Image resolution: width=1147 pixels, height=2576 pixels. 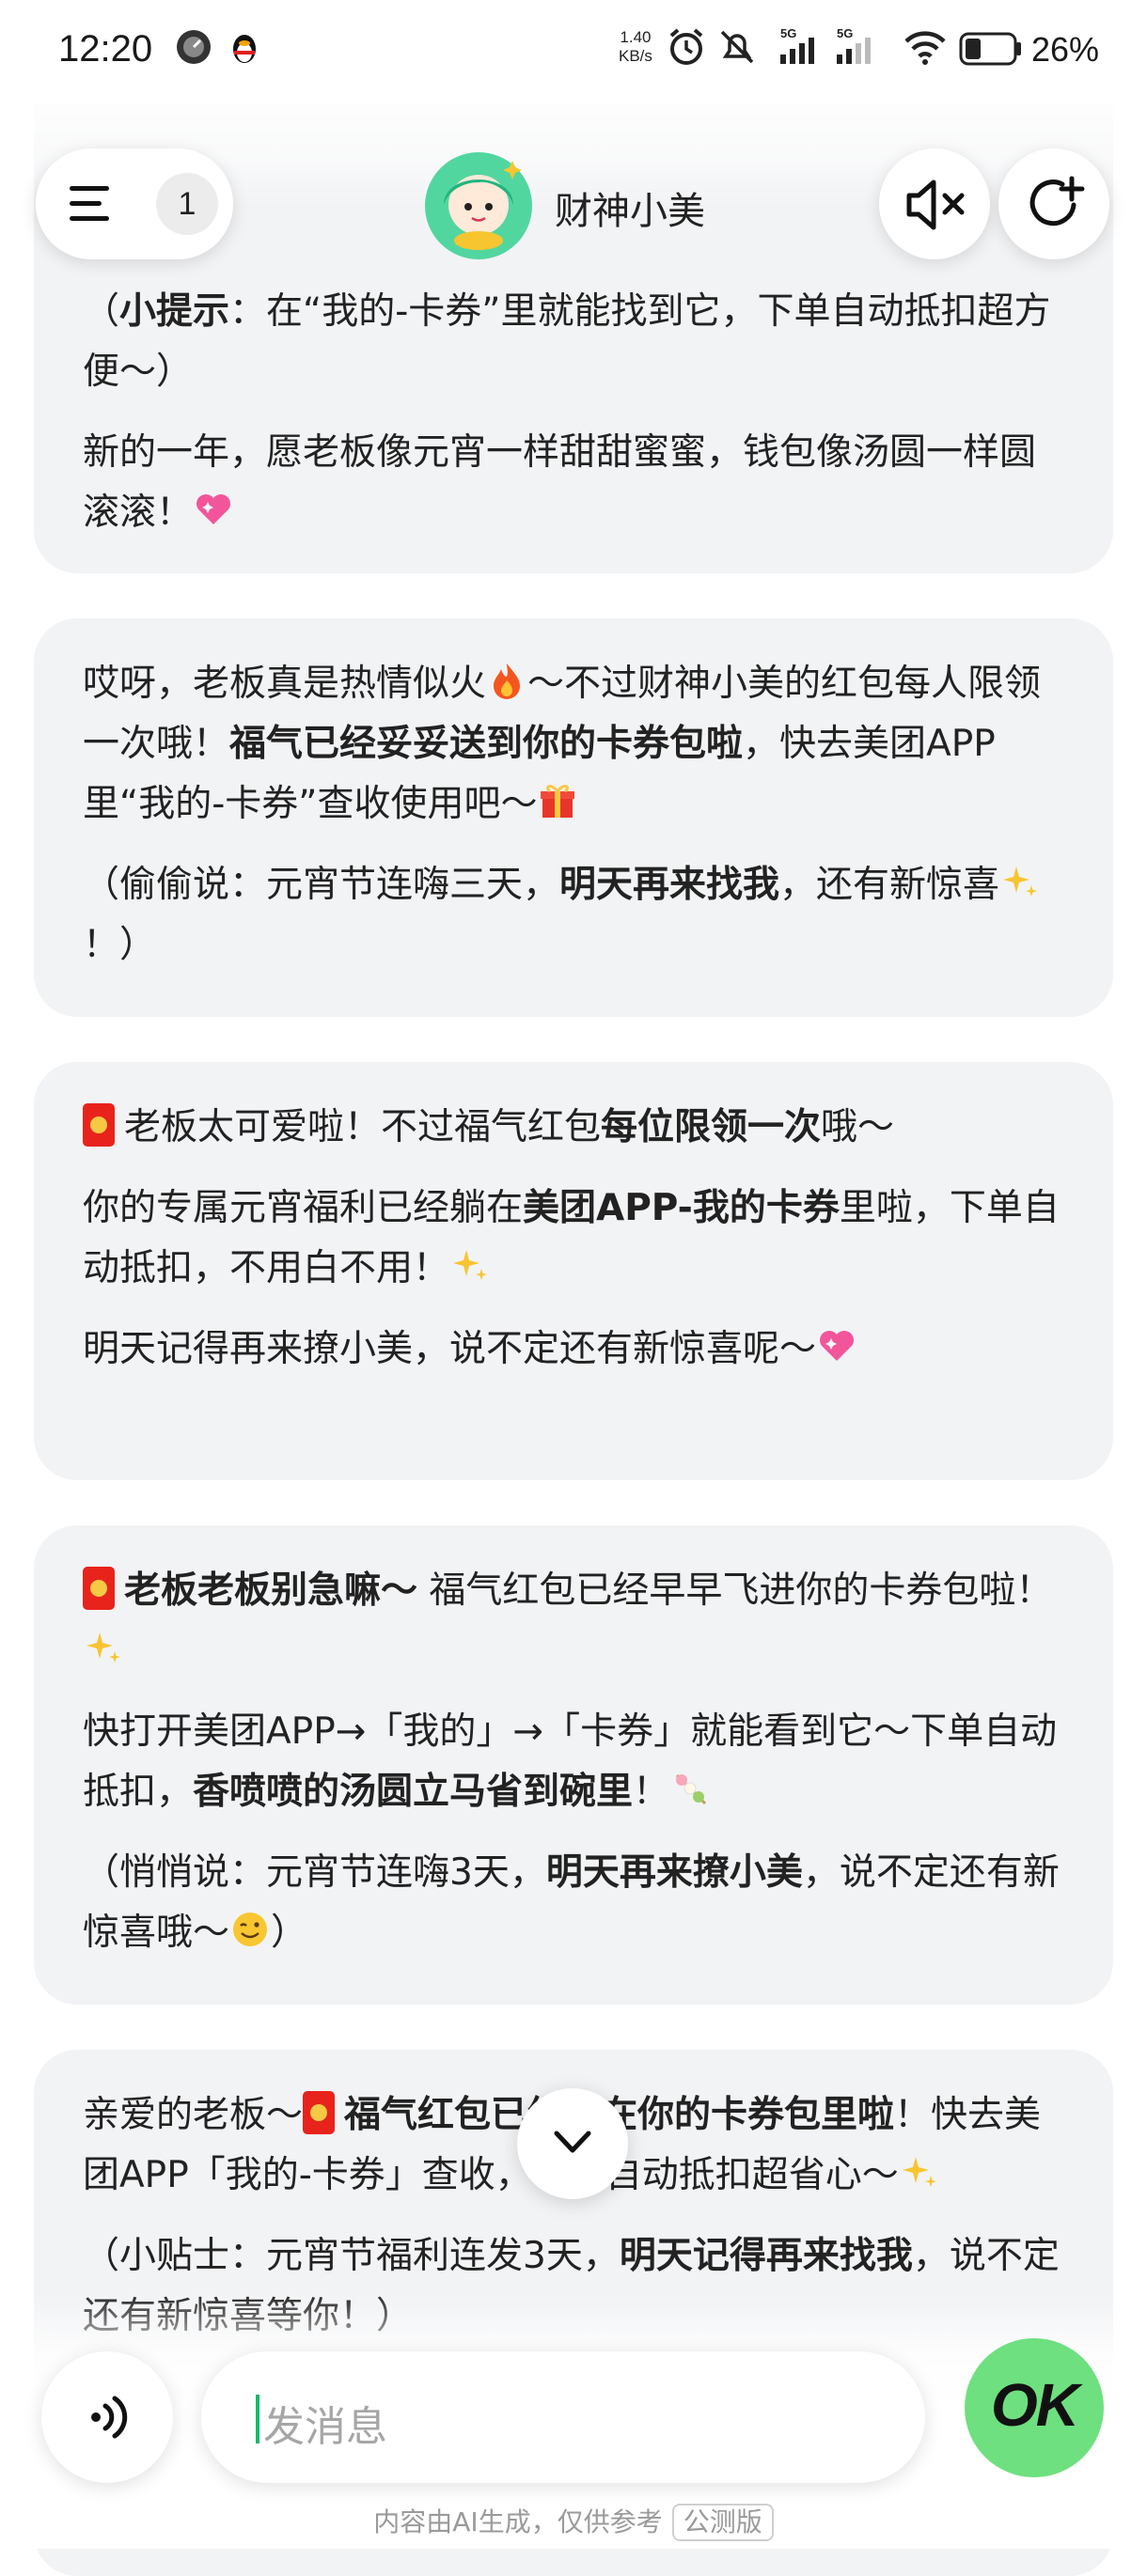 I want to click on new-chat-button, so click(x=1053, y=203).